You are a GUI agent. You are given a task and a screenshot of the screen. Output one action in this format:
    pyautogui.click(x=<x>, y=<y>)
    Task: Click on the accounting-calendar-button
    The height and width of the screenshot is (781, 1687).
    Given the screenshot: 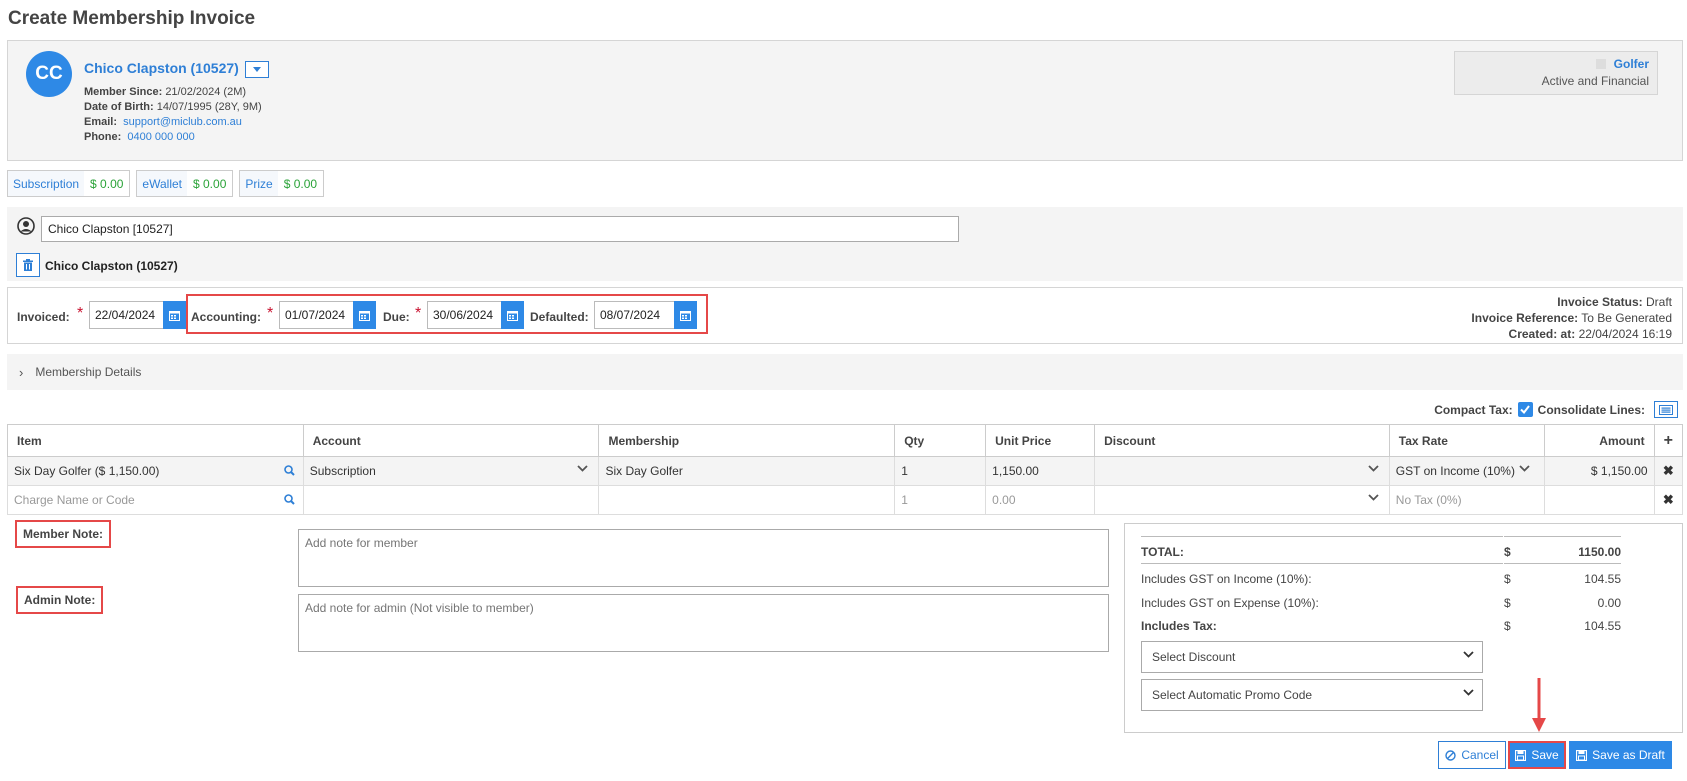 What is the action you would take?
    pyautogui.click(x=364, y=315)
    